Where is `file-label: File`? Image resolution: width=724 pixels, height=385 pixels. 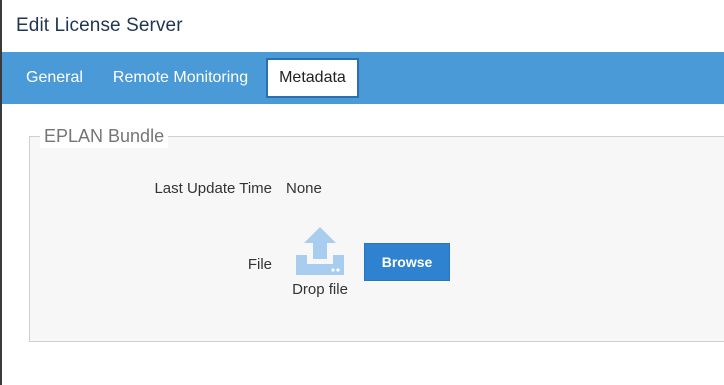
file-label: File is located at coordinates (259, 264).